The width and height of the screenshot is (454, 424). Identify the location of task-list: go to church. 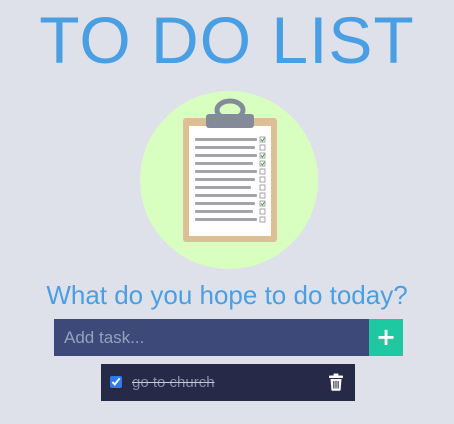
(228, 382).